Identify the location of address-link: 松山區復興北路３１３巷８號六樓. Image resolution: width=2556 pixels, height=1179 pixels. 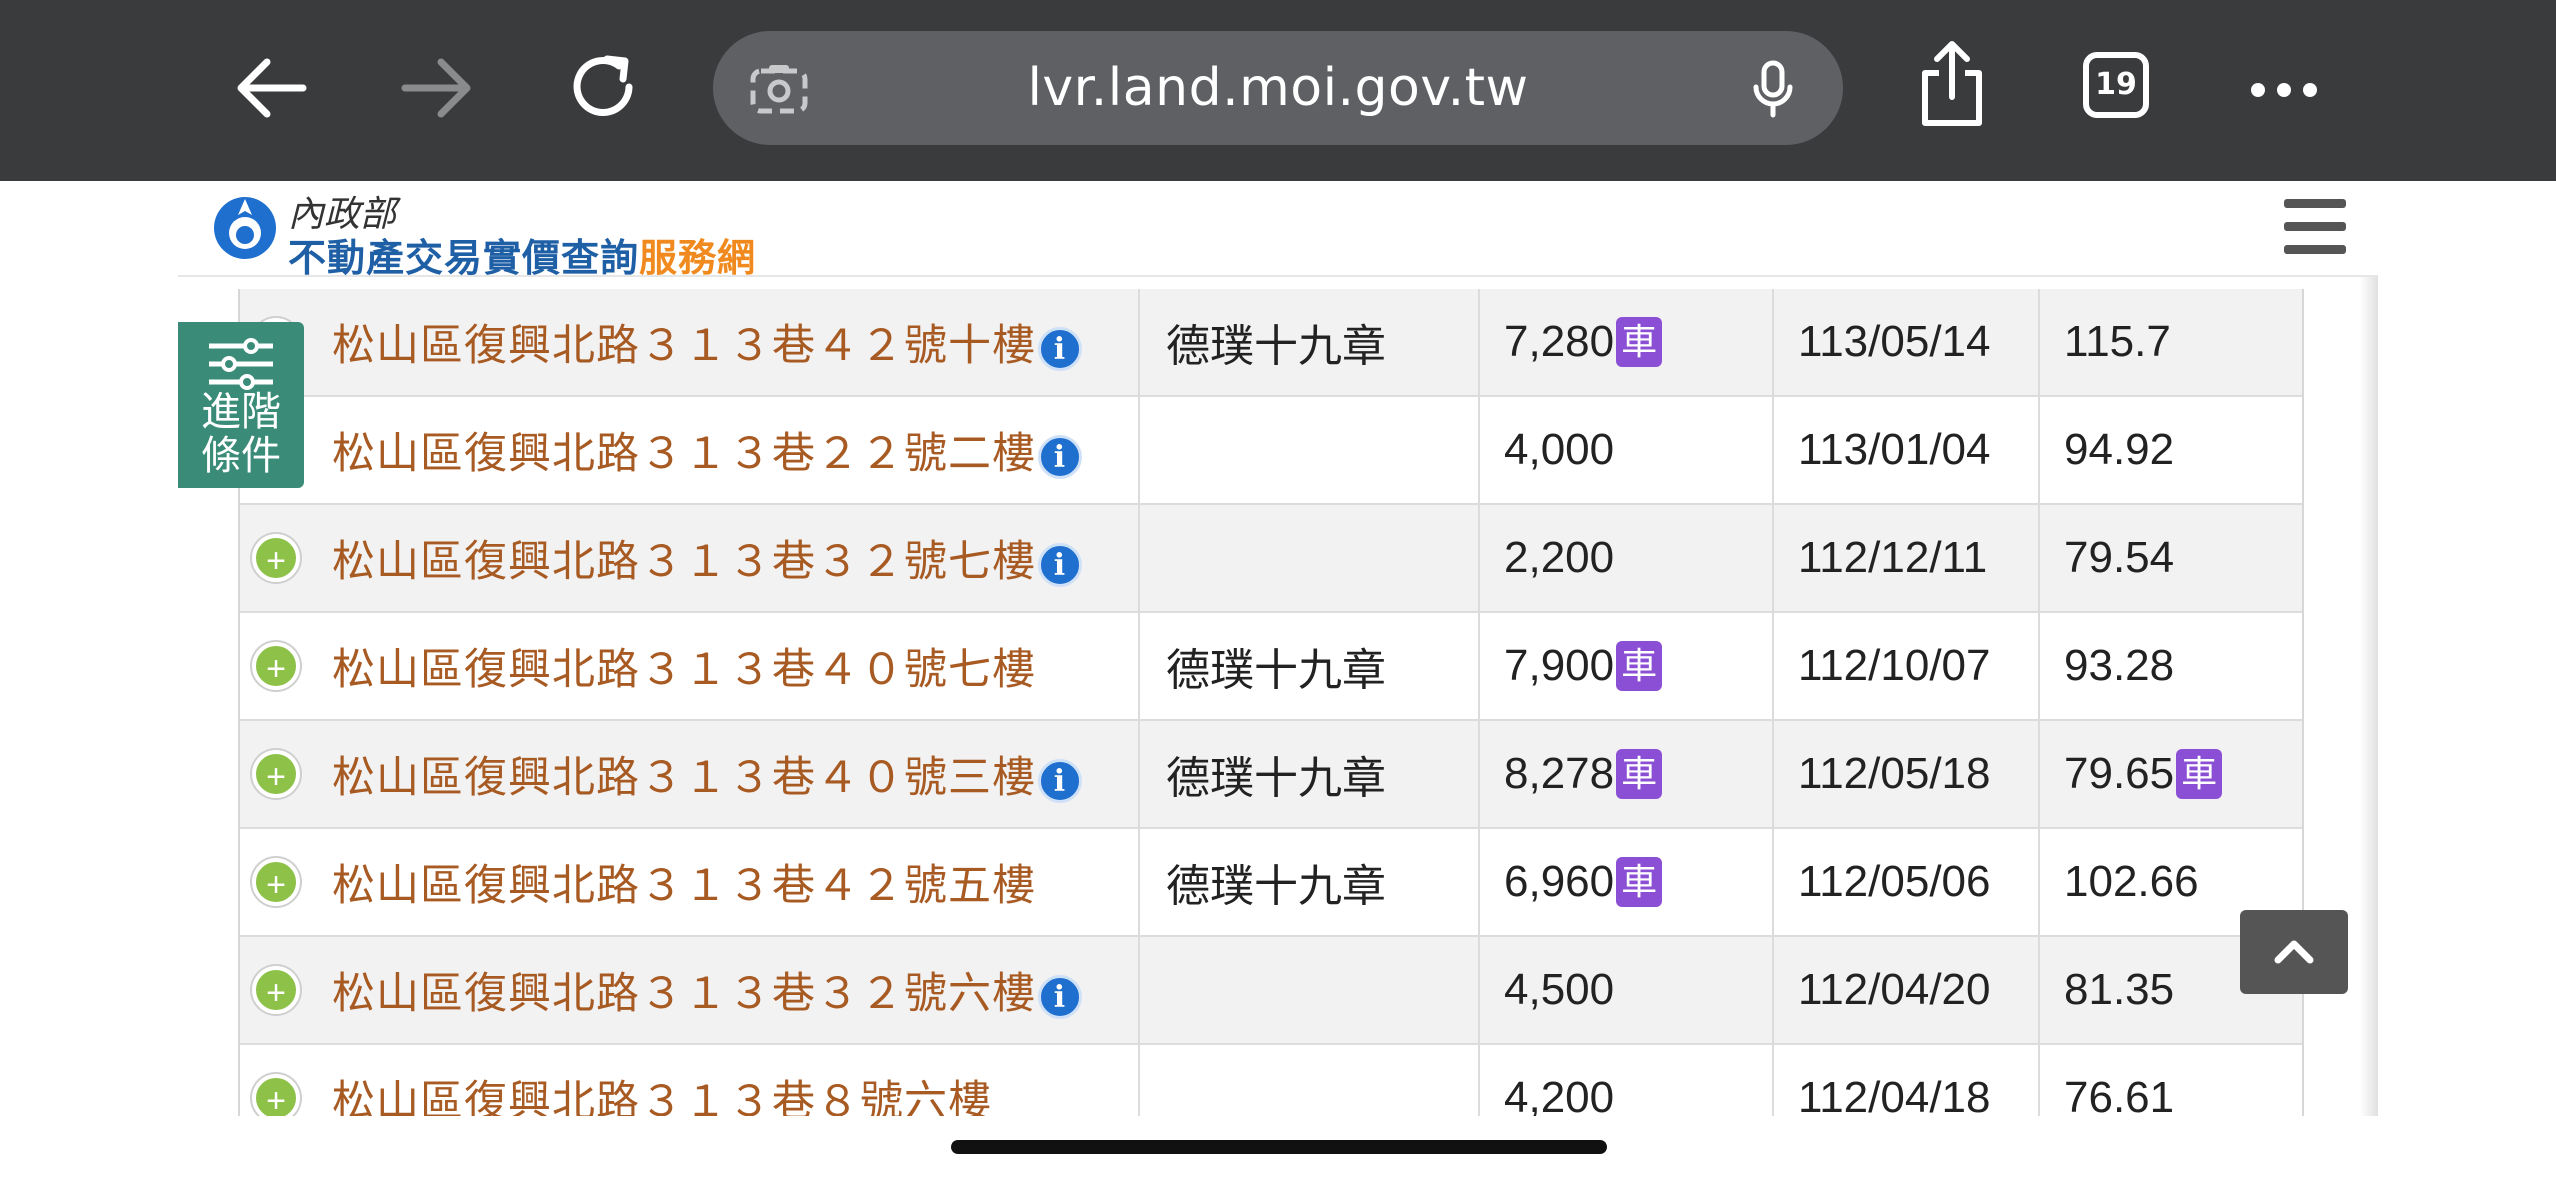
(662, 1091).